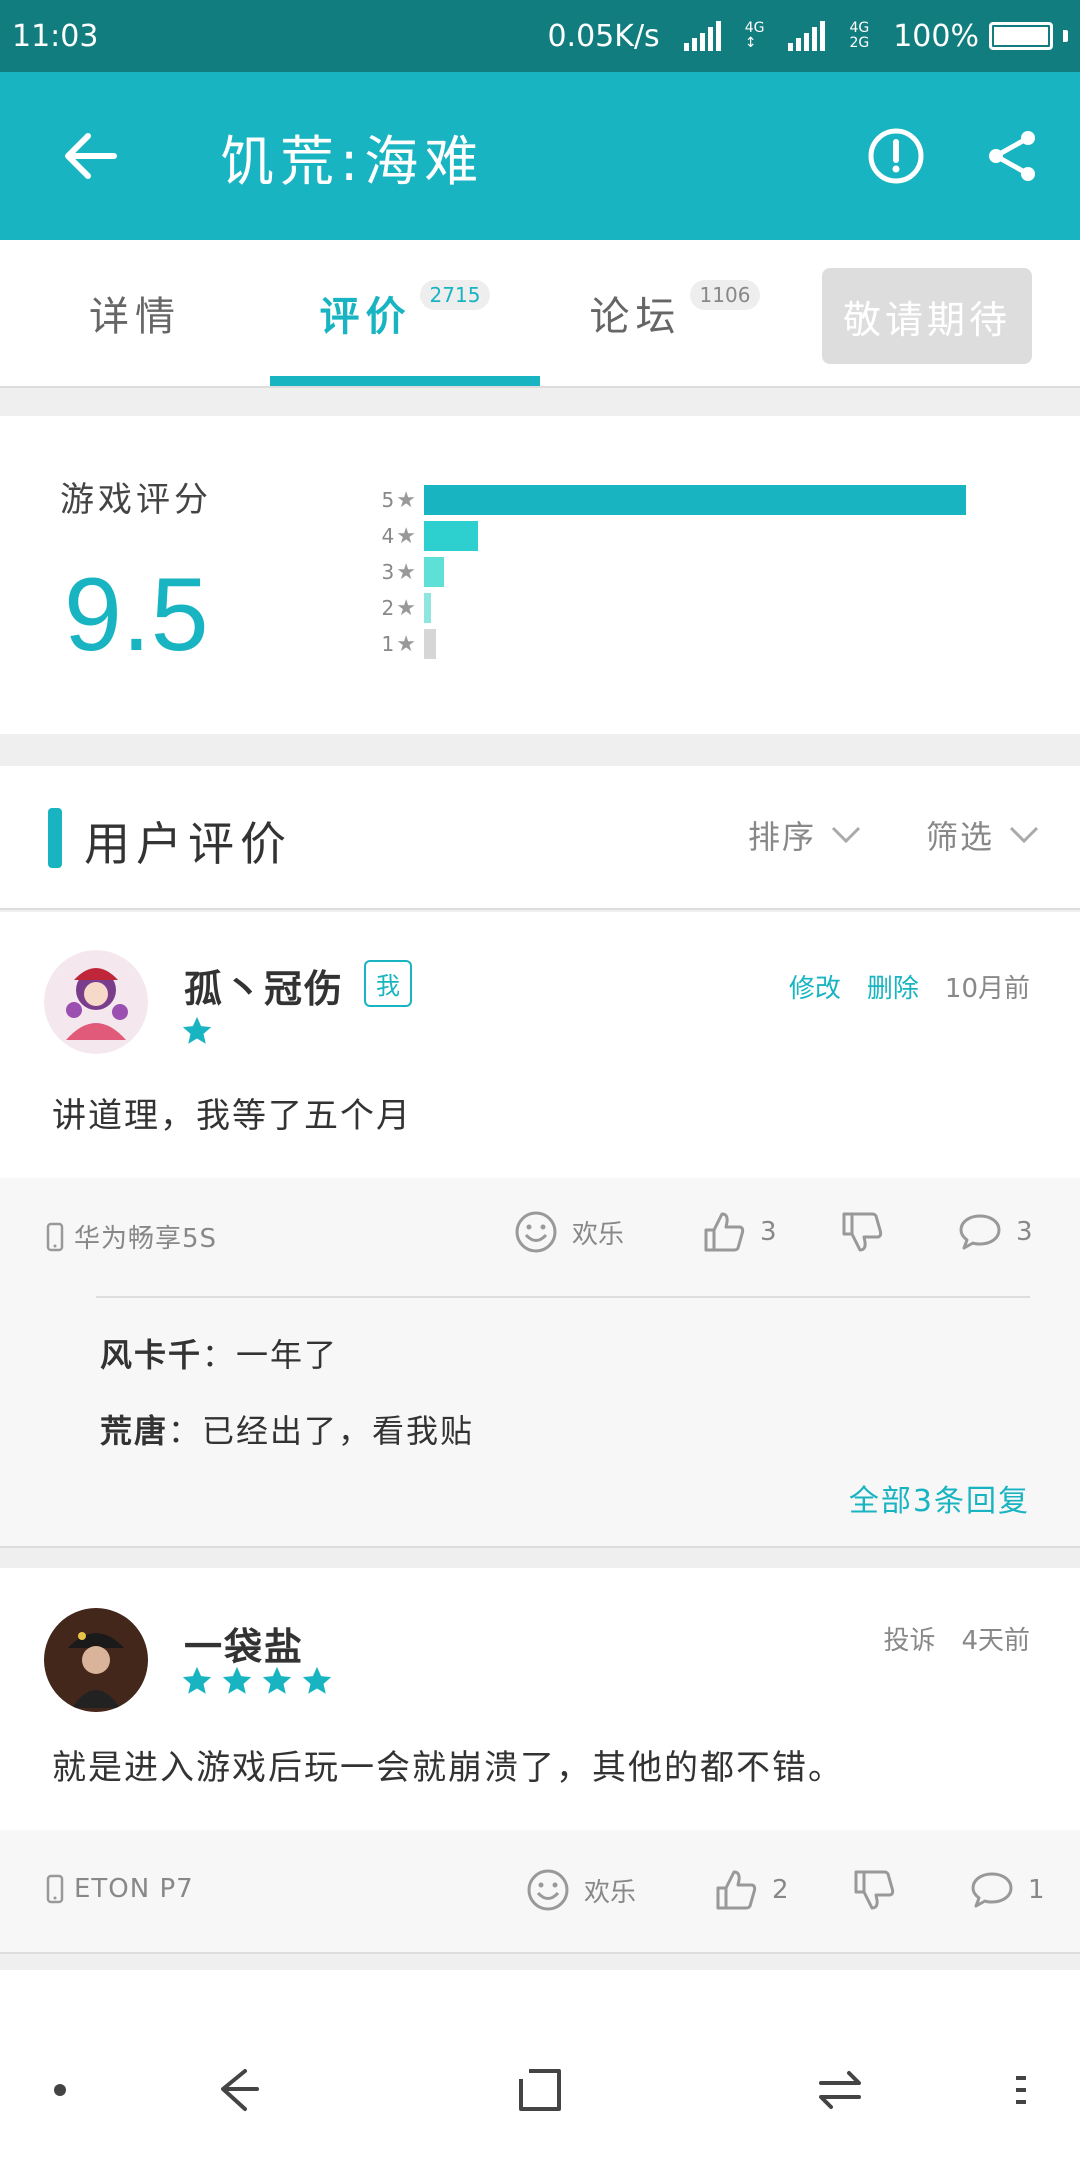 The image size is (1080, 2160). I want to click on reply-item: 风卡千：一年了, so click(219, 1353).